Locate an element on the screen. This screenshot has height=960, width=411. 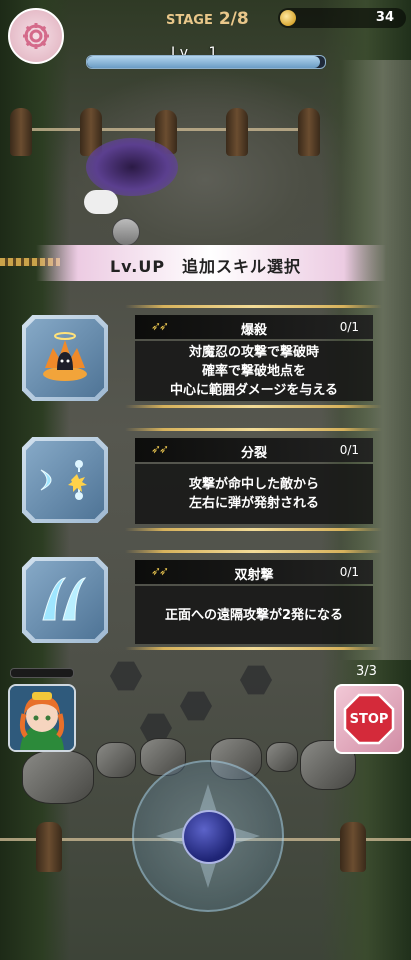
skill-option-double-shot is located at coordinates (65, 600).